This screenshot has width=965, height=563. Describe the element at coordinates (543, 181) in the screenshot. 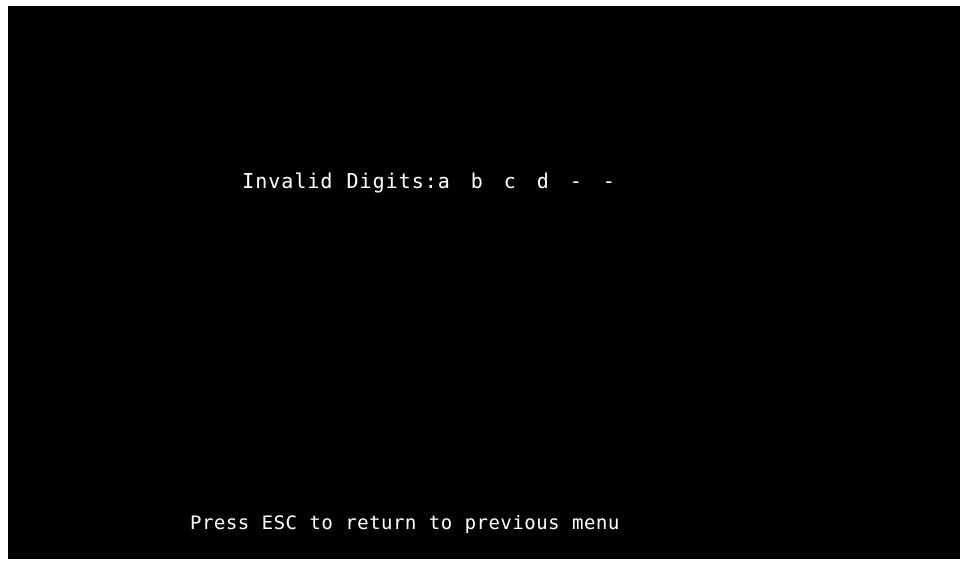

I see `digit-4: d` at that location.